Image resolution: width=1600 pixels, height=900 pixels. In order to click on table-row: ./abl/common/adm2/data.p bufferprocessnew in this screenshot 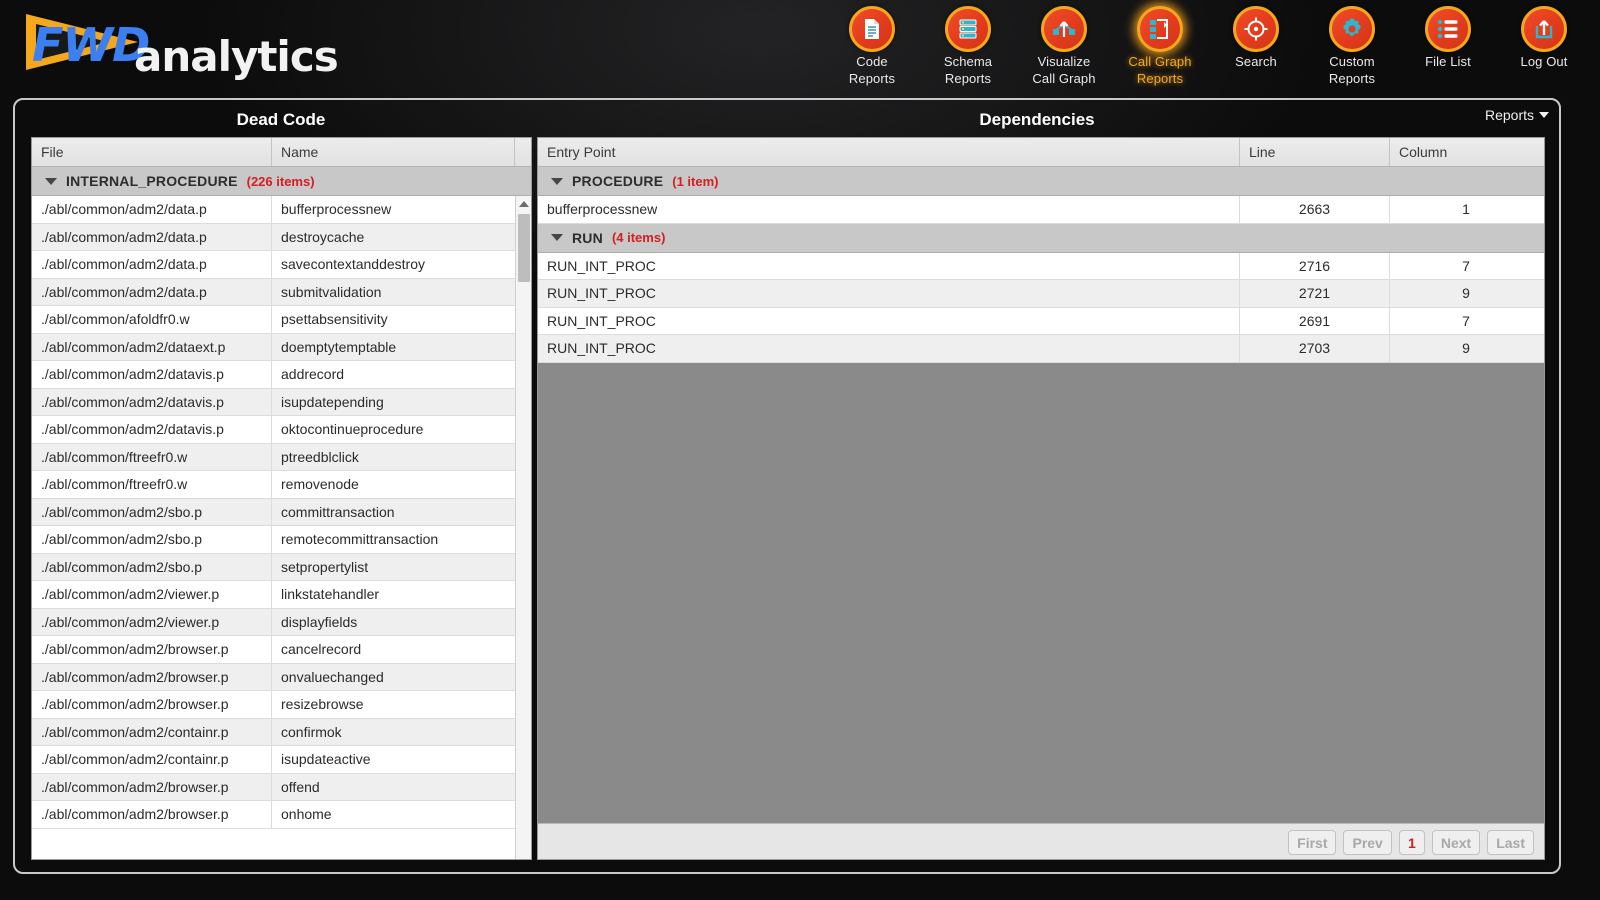, I will do `click(281, 210)`.